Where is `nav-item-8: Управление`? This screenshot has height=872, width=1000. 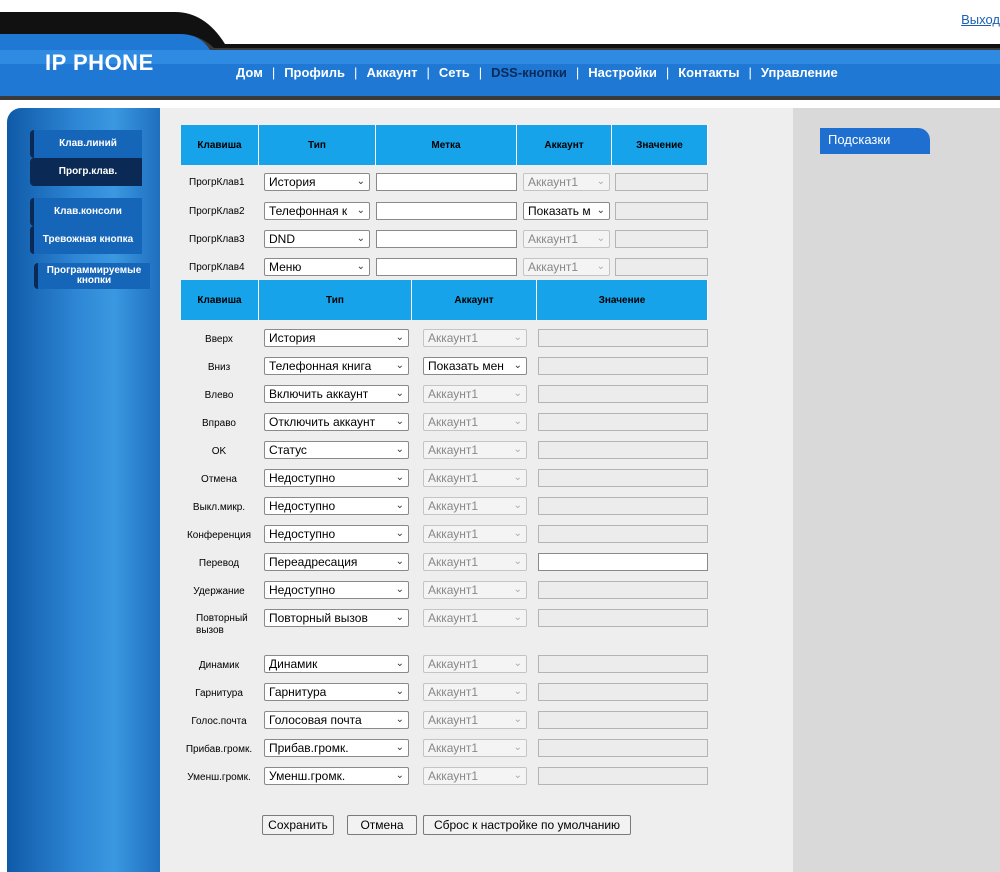 nav-item-8: Управление is located at coordinates (799, 72).